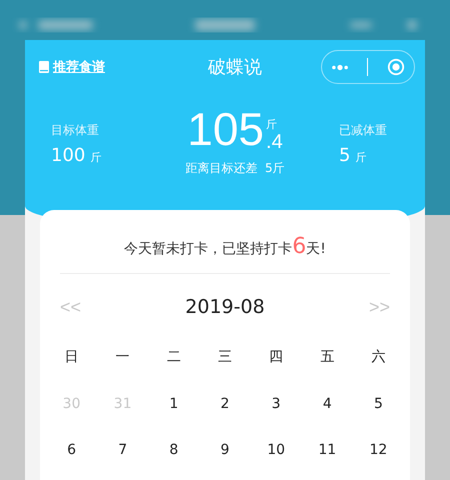  I want to click on app-title: 破蝶说, so click(235, 67).